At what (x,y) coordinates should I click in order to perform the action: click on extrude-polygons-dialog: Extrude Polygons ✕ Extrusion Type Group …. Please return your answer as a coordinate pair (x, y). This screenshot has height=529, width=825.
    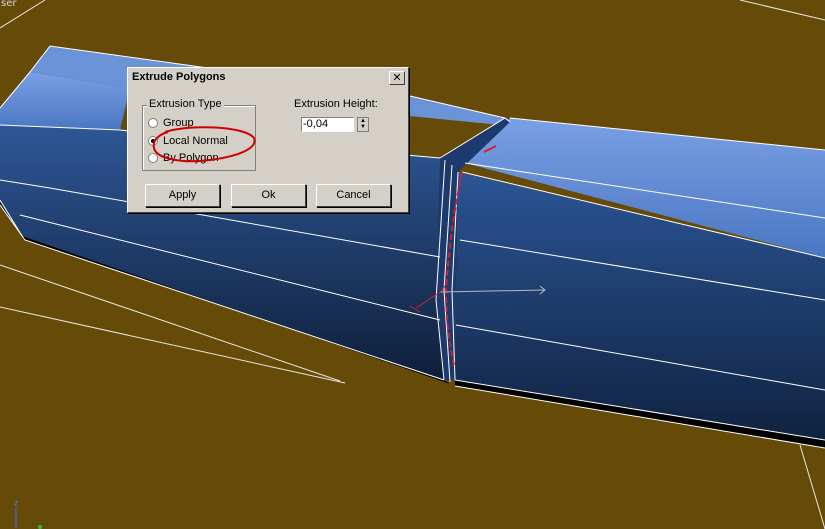
    Looking at the image, I should click on (268, 140).